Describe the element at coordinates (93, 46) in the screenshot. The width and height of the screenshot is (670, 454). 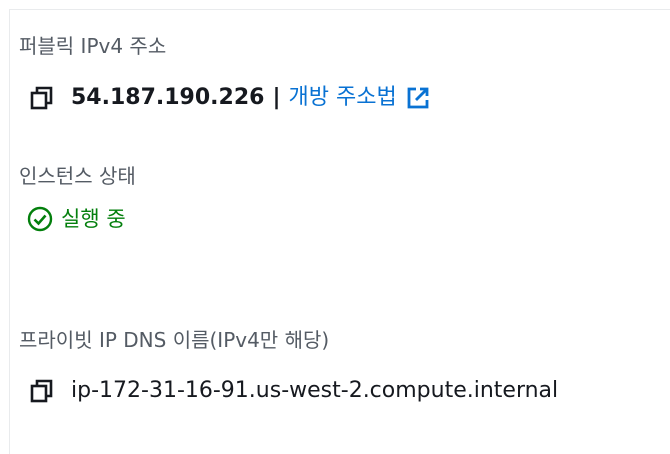
I see `public-ipv4-label: 퍼블릭 IPv4 주소` at that location.